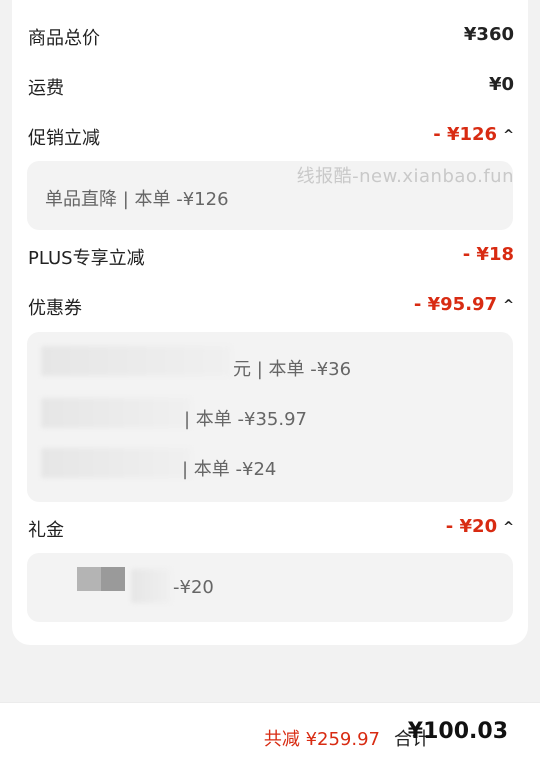 This screenshot has width=540, height=768. Describe the element at coordinates (46, 88) in the screenshot. I see `shipping-label: 运费` at that location.